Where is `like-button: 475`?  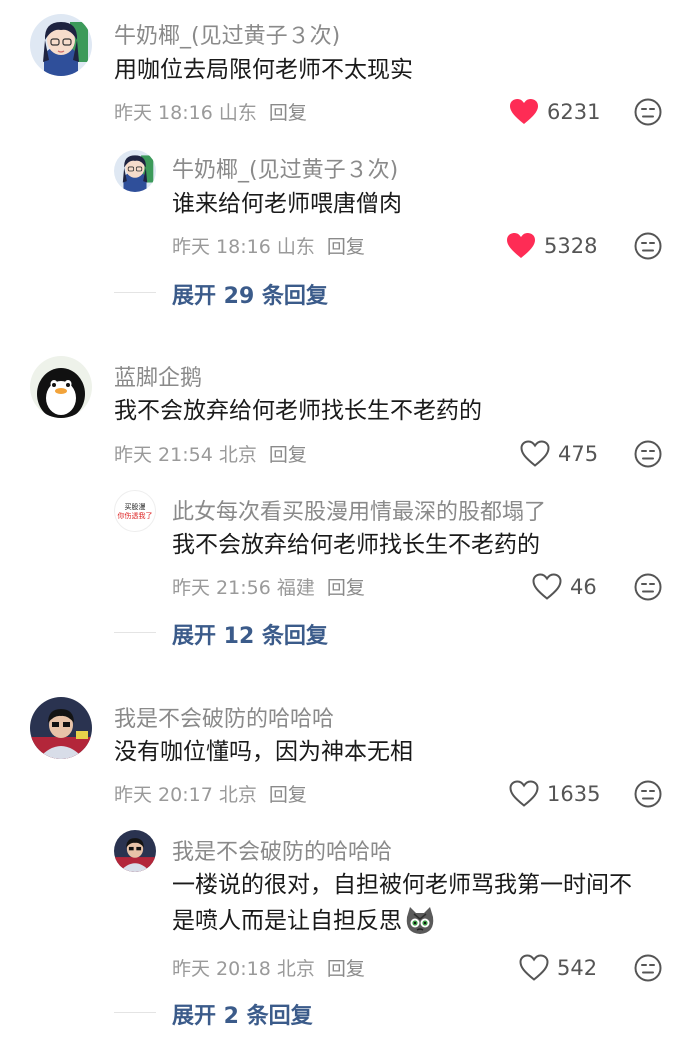
like-button: 475 is located at coordinates (559, 453).